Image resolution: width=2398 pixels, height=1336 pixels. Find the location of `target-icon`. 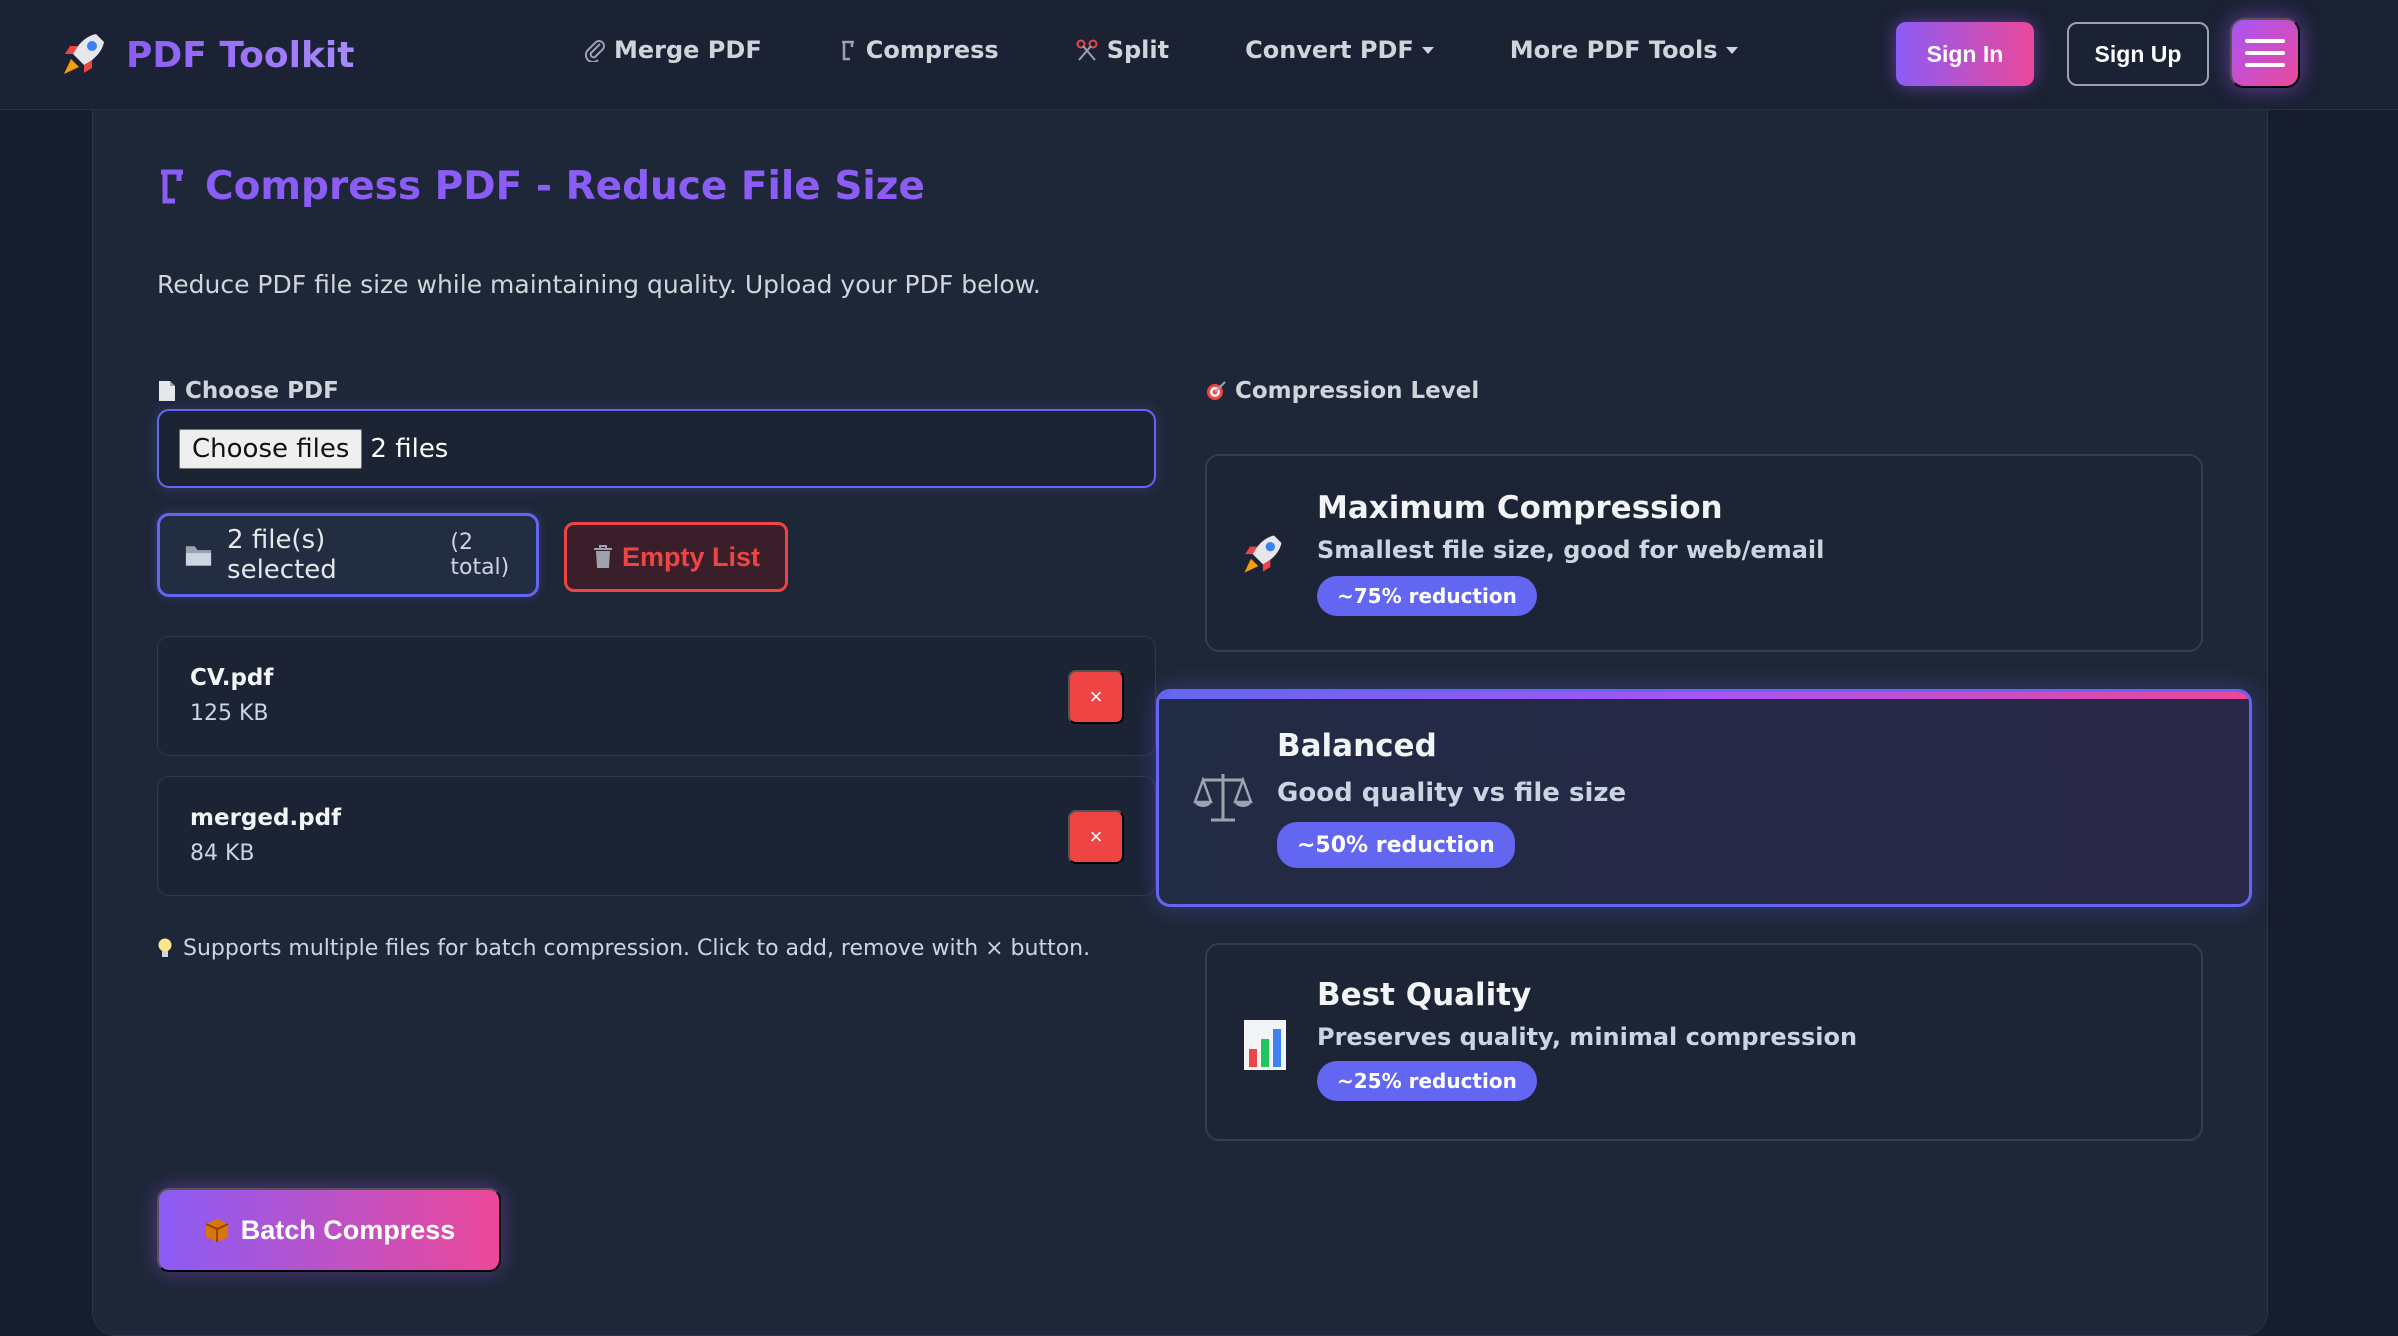

target-icon is located at coordinates (1216, 390).